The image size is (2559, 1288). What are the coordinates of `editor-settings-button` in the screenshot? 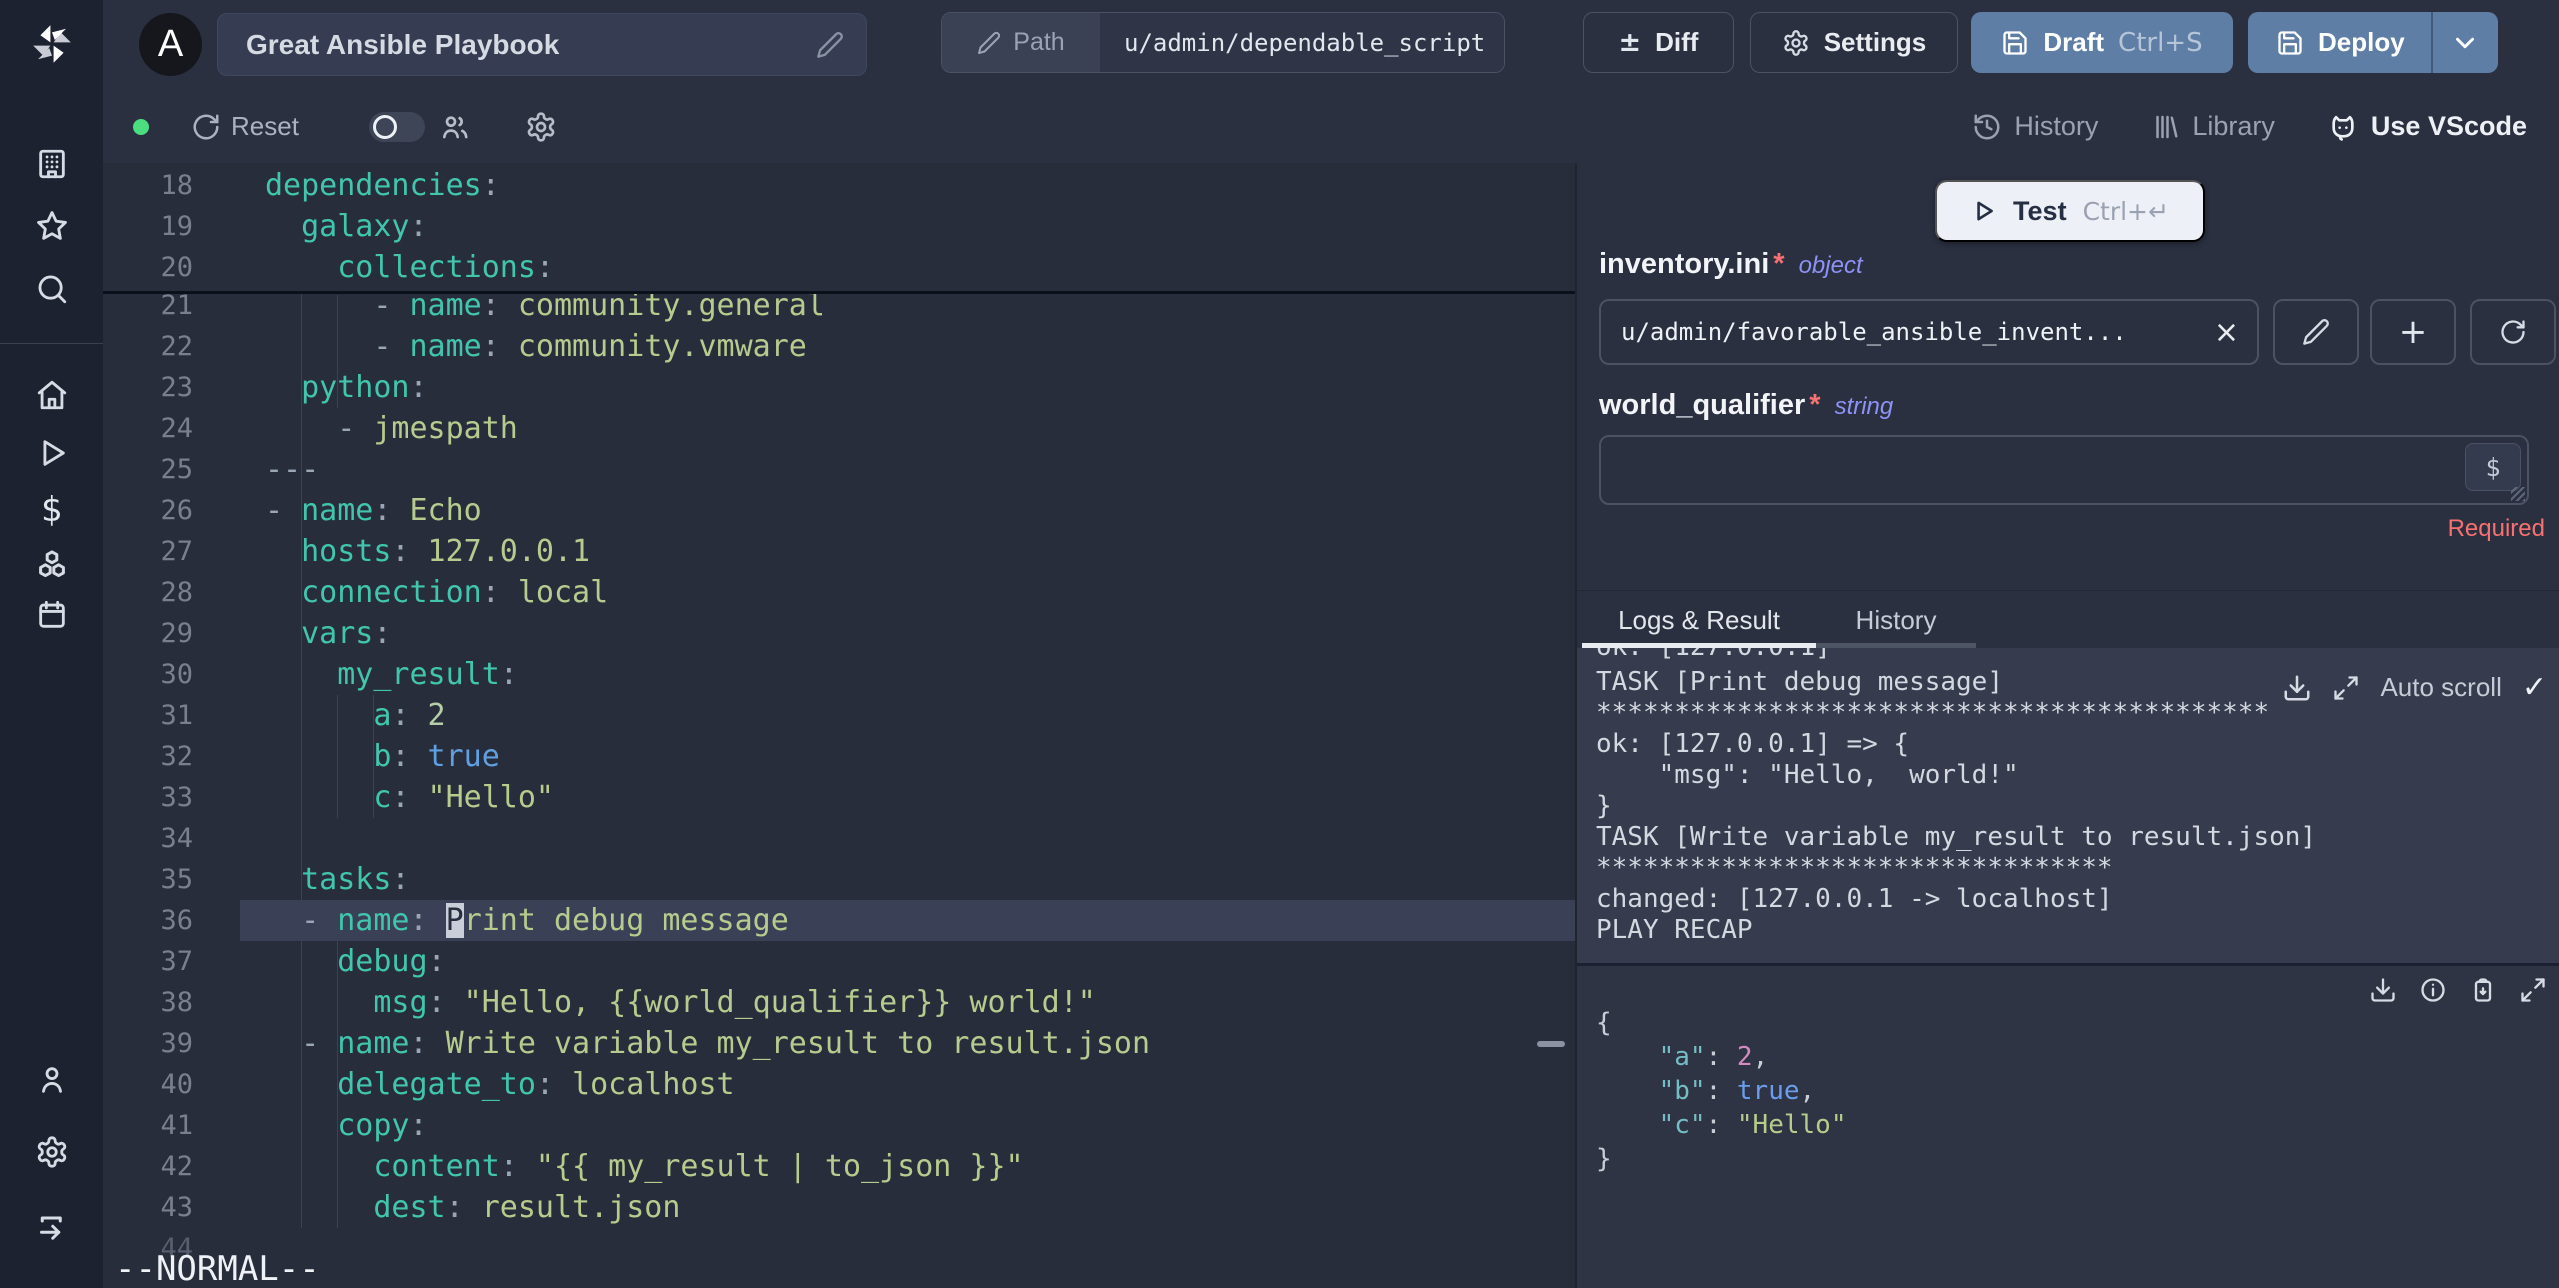 It's located at (541, 126).